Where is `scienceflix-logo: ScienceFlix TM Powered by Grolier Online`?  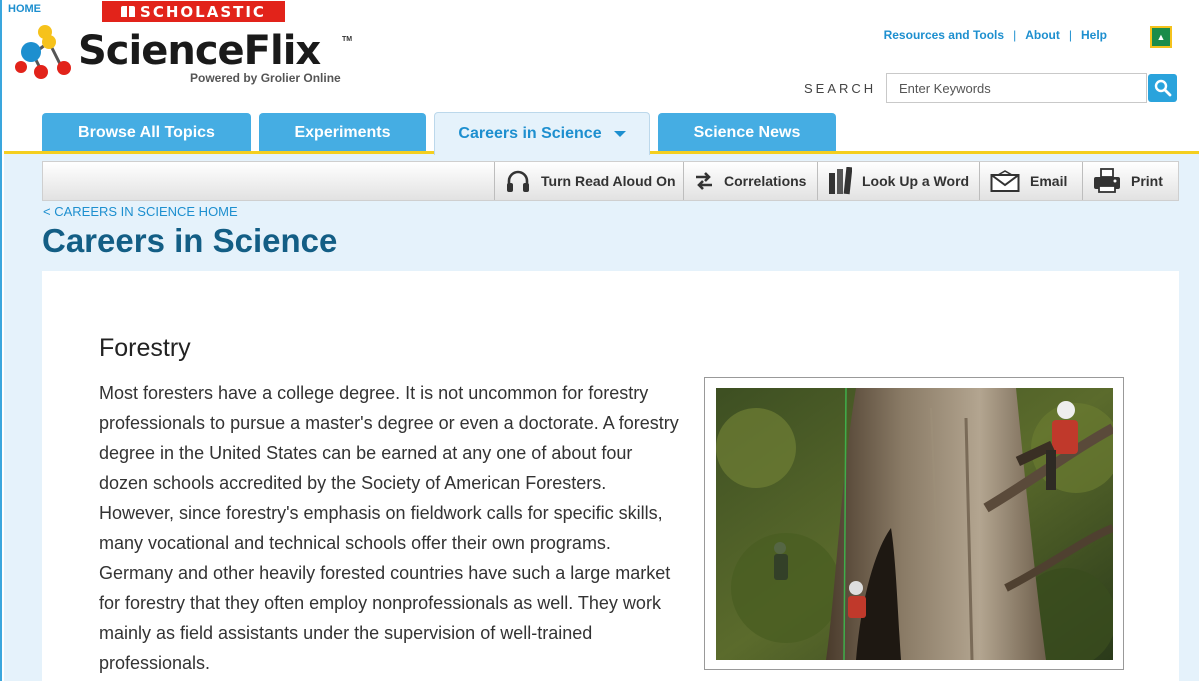 scienceflix-logo: ScienceFlix TM Powered by Grolier Online is located at coordinates (186, 57).